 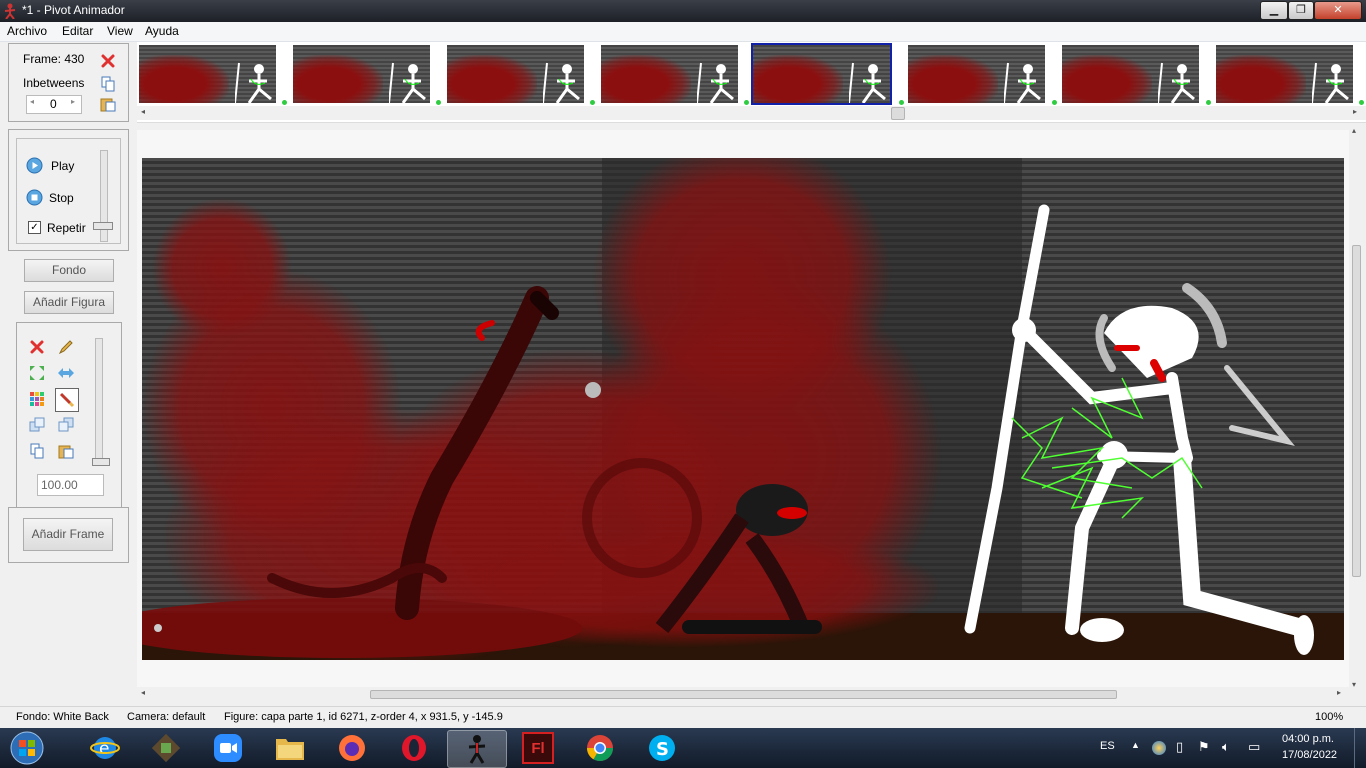 I want to click on inbetweens-stepper: ◂ 0 ▸, so click(x=54, y=104).